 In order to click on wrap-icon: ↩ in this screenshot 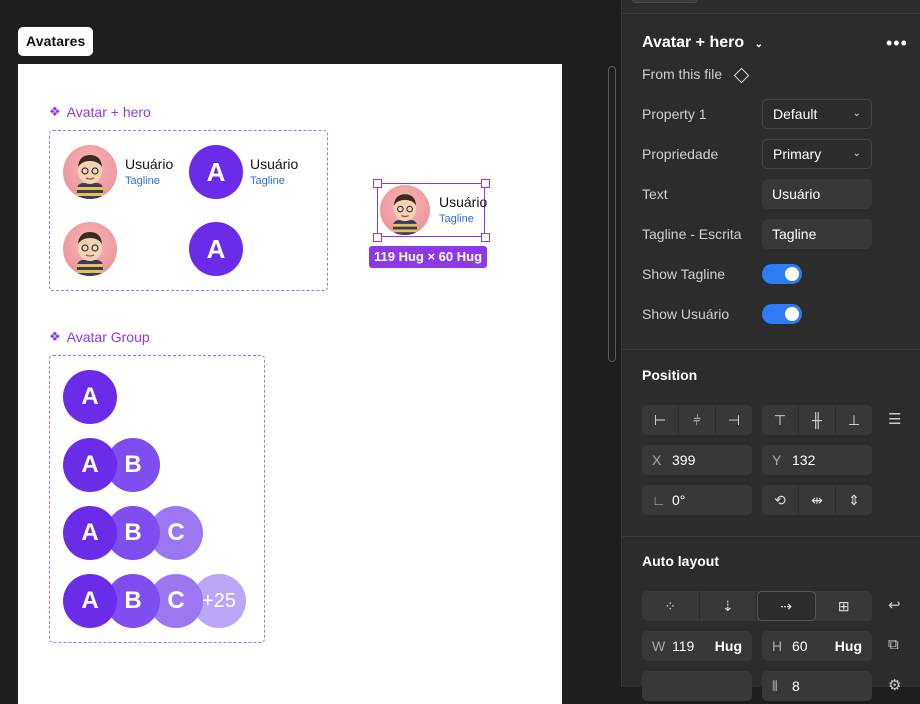, I will do `click(894, 605)`.